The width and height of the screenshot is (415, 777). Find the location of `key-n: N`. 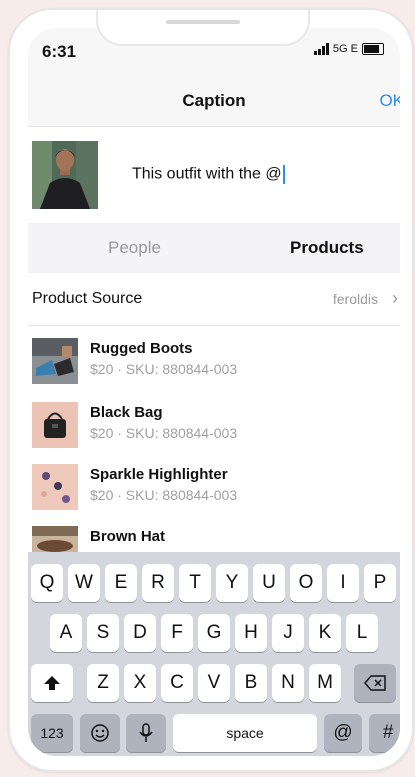

key-n: N is located at coordinates (288, 683).